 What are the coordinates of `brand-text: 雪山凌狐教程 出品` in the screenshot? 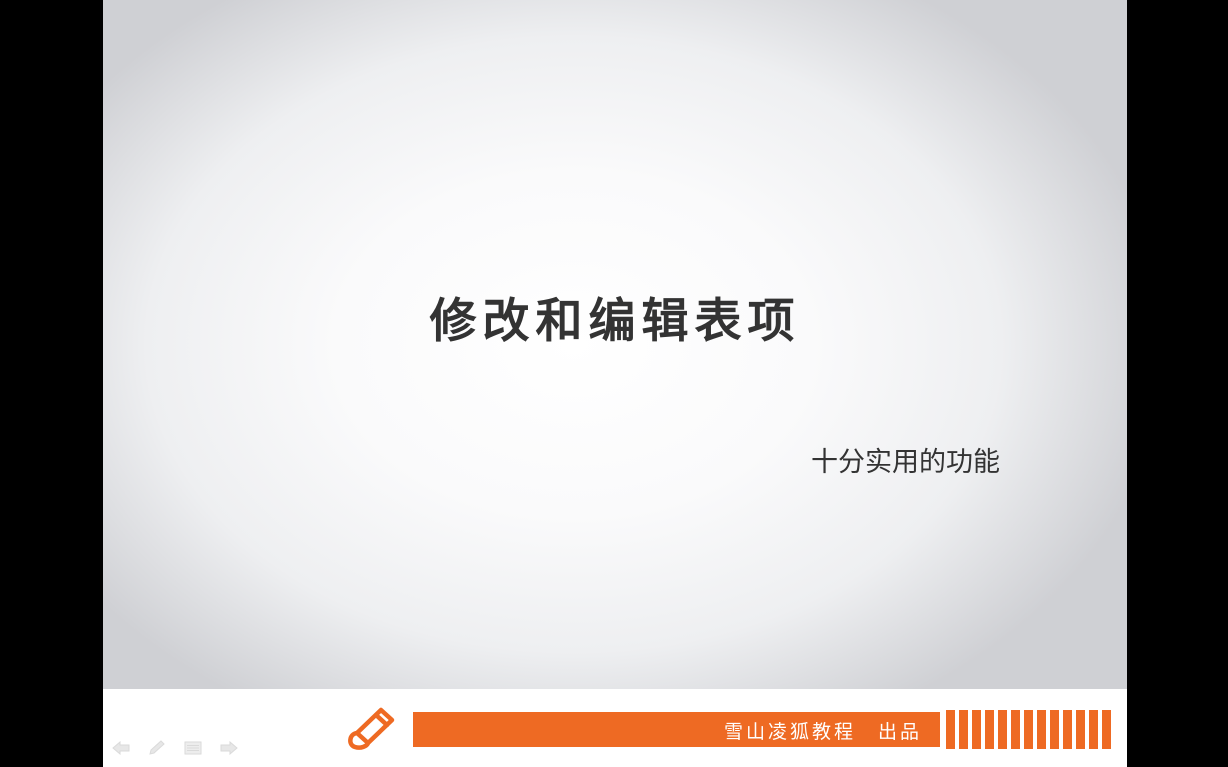 It's located at (822, 732).